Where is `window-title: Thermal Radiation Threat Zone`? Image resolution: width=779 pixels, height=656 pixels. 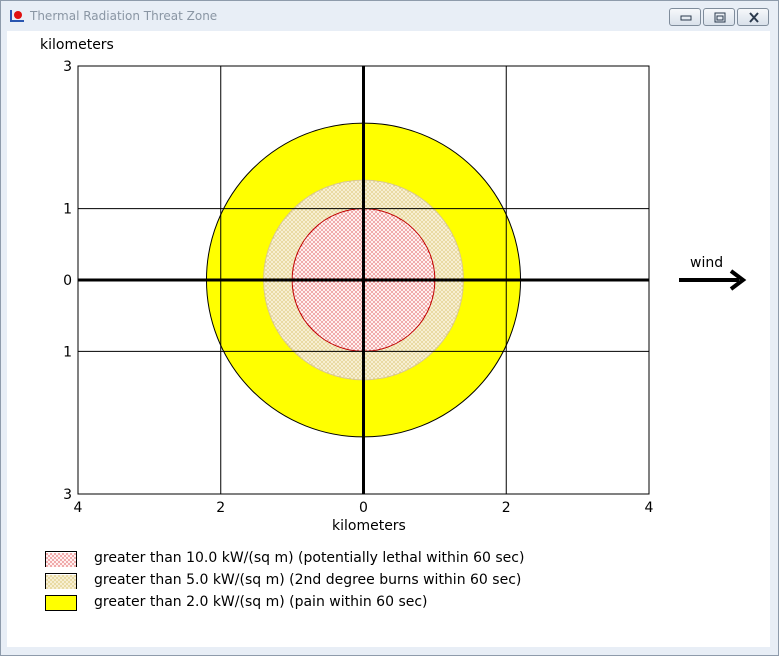 window-title: Thermal Radiation Threat Zone is located at coordinates (124, 16).